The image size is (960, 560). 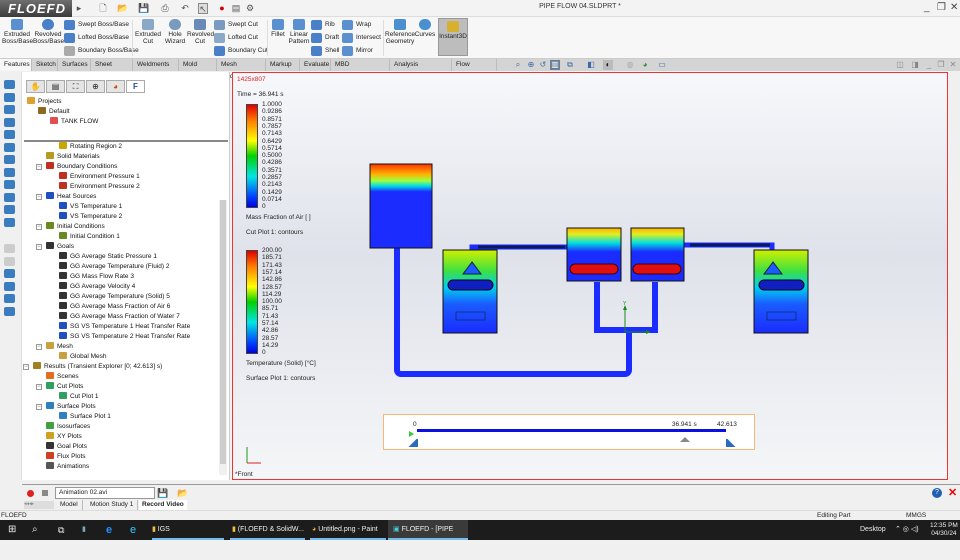 I want to click on tree-item: Environment Pressure 1, so click(x=99, y=177).